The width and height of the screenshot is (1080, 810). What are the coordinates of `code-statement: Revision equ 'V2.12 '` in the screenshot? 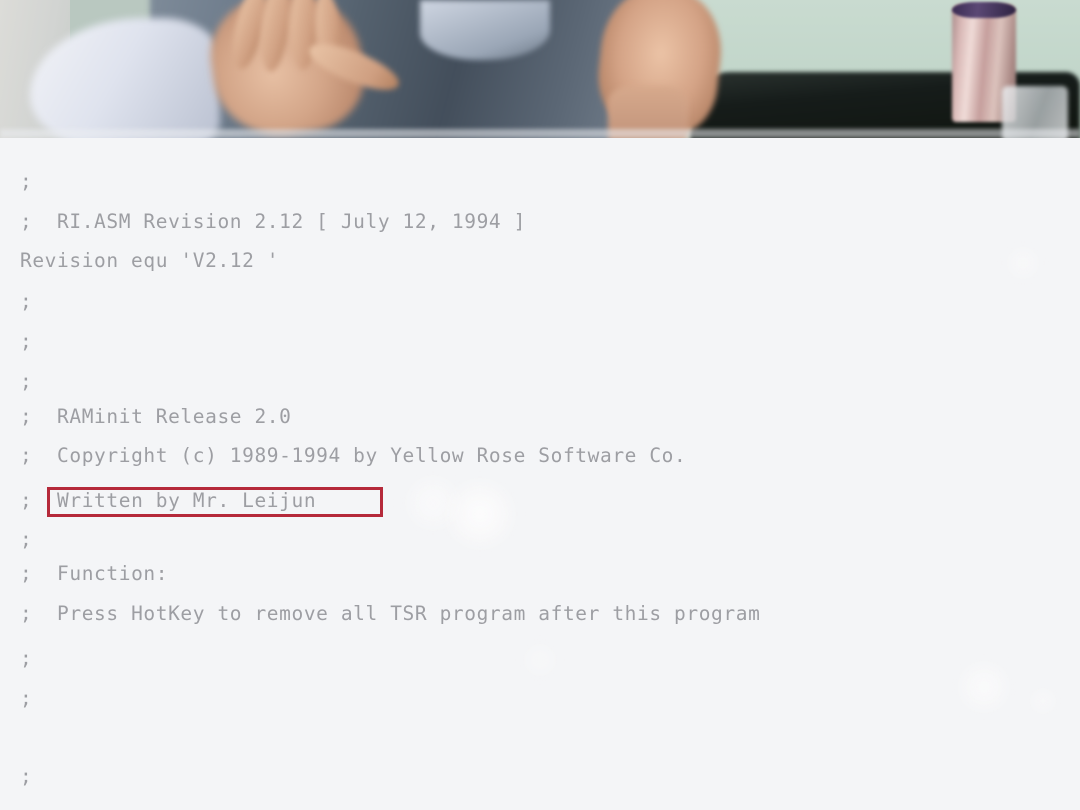 It's located at (150, 260).